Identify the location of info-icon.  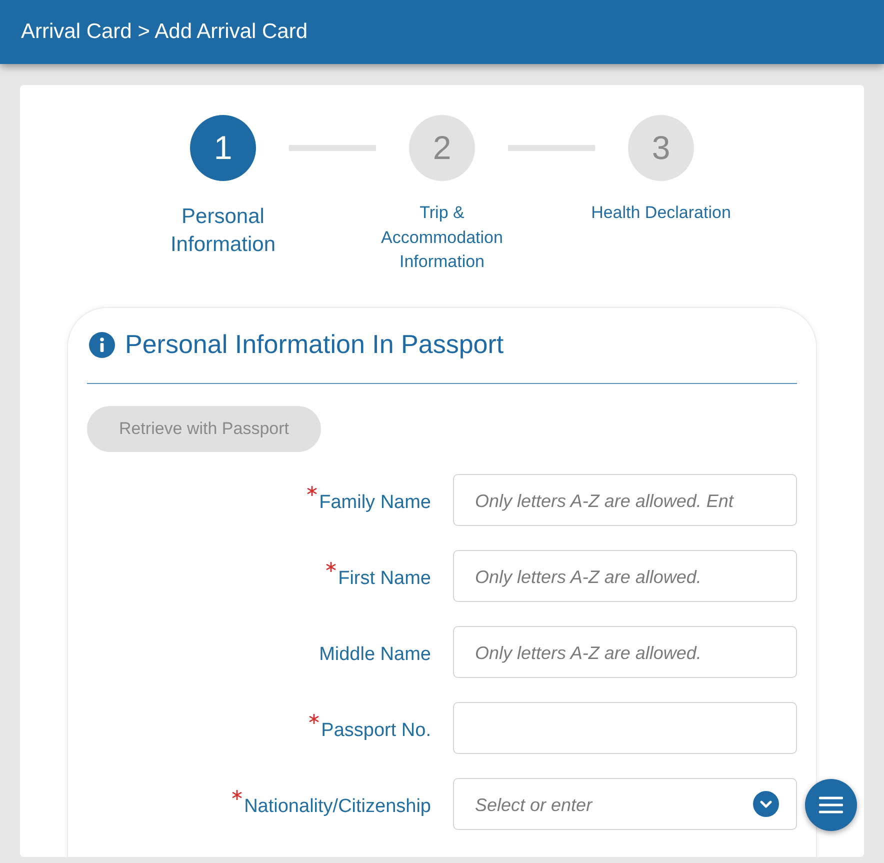
(102, 345).